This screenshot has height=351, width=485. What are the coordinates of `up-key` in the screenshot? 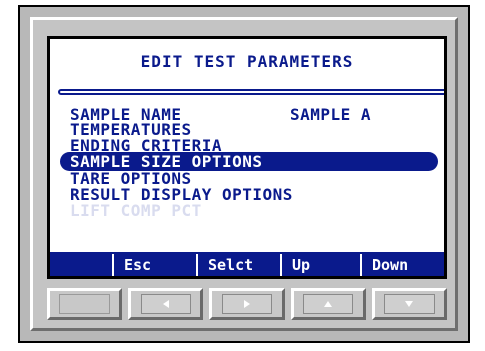 It's located at (328, 304).